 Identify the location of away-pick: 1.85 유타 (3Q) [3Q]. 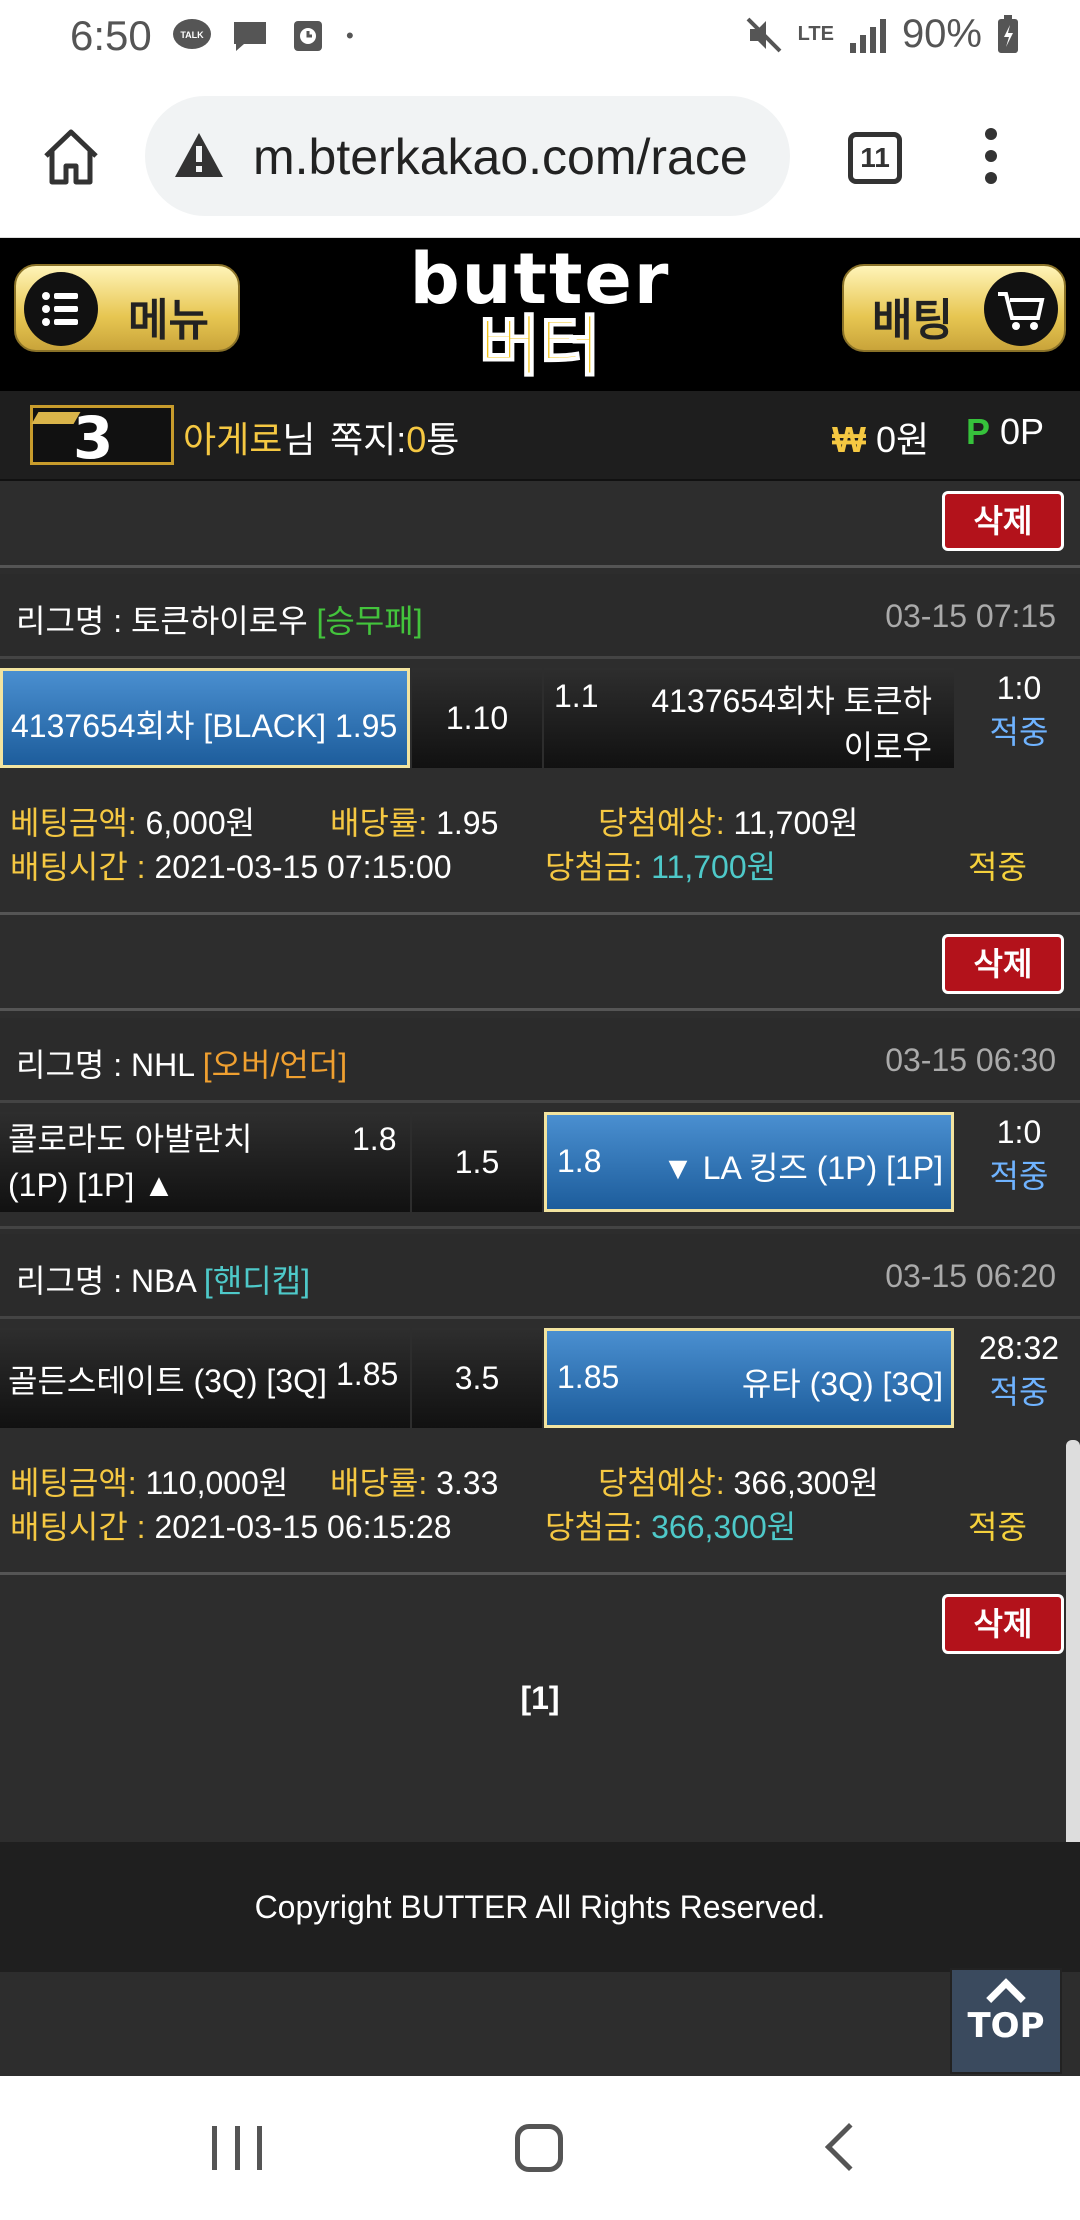
(749, 1378).